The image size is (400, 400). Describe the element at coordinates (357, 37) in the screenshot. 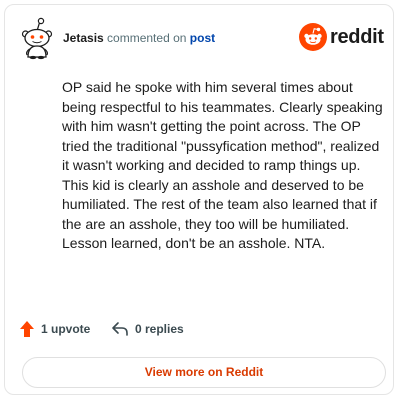

I see `reddit-wordmark: reddit` at that location.